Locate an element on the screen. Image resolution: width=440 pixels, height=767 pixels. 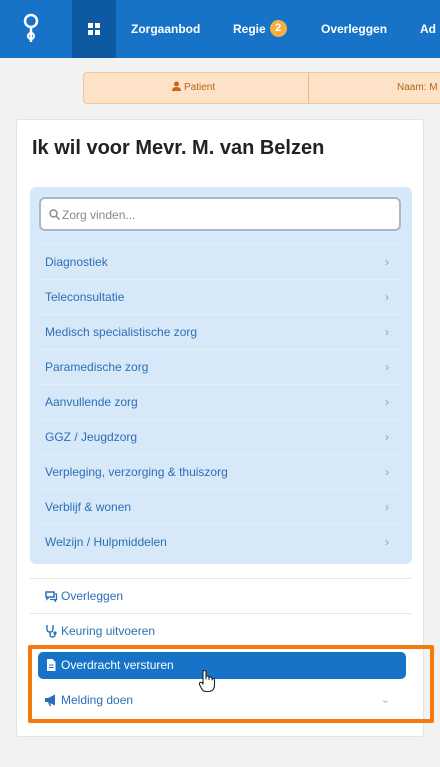
grid-icon is located at coordinates (94, 29).